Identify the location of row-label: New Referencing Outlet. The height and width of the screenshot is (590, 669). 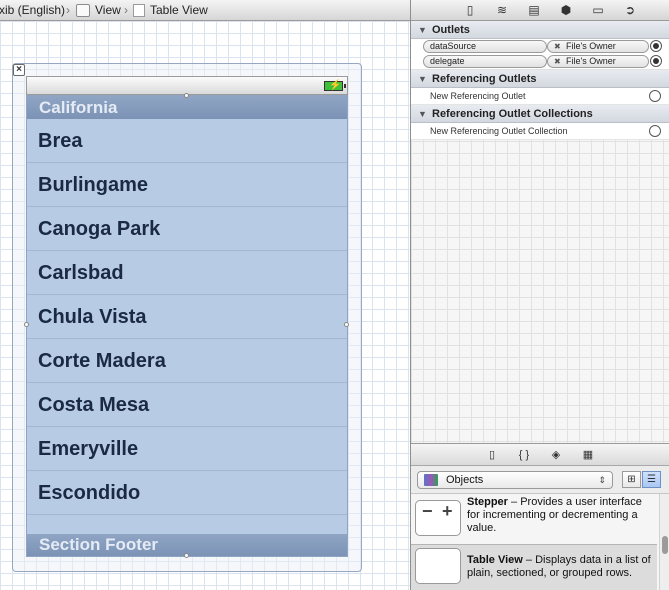
(478, 96).